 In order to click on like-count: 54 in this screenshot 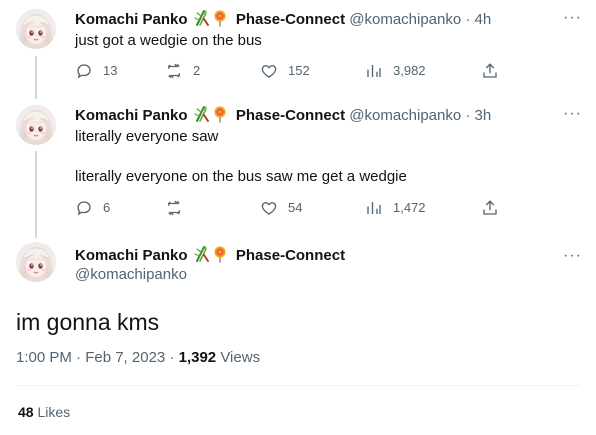, I will do `click(295, 207)`.